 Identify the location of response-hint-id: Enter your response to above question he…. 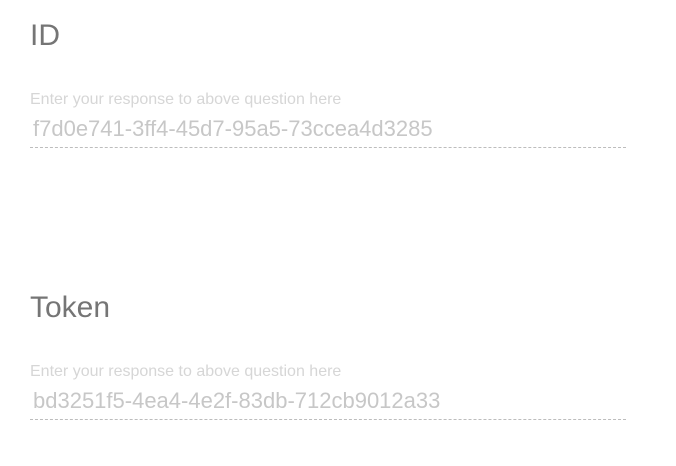
(186, 99).